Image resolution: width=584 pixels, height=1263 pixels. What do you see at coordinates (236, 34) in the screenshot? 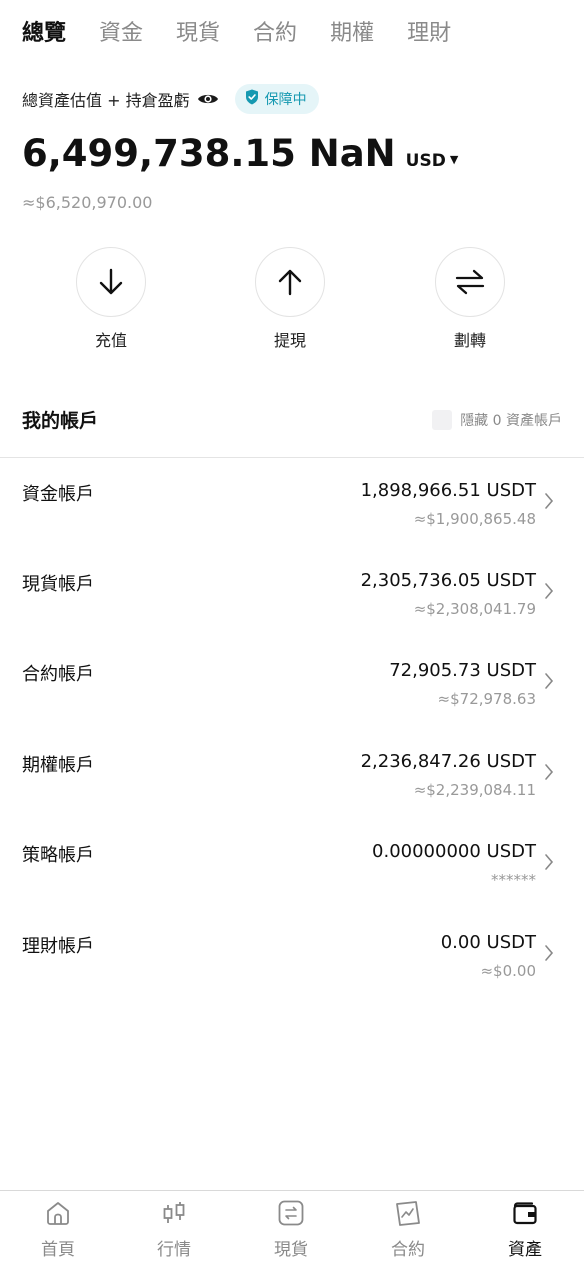
I see `top-tab-bar: 總覽 資金 現貨 合約 期權 理財` at bounding box center [236, 34].